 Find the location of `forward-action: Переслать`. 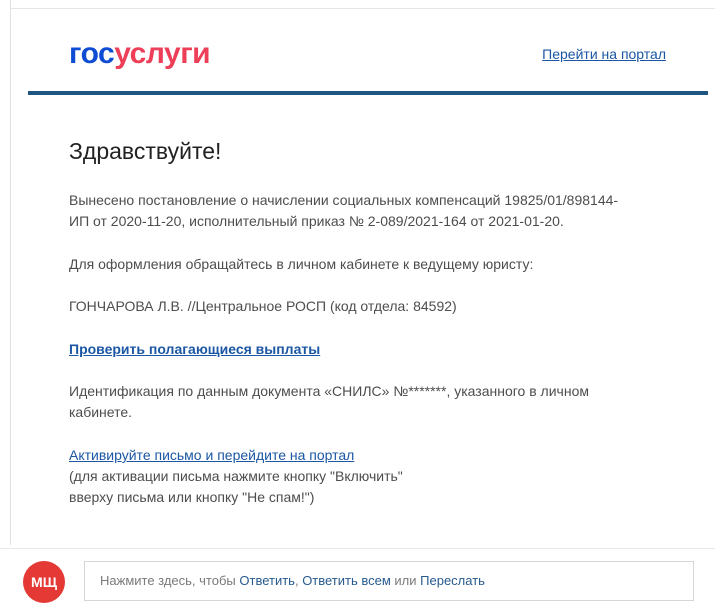

forward-action: Переслать is located at coordinates (452, 580).